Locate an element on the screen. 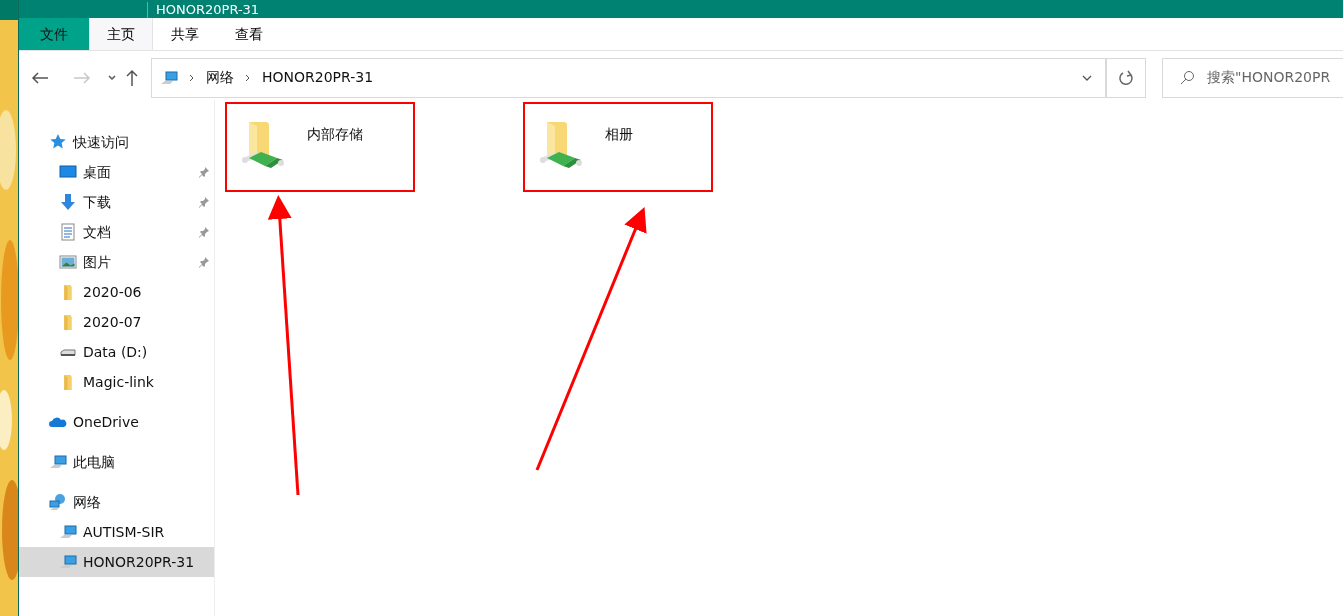 The image size is (1343, 616). sidebar-item: AUTISM-SIR is located at coordinates (116, 532).